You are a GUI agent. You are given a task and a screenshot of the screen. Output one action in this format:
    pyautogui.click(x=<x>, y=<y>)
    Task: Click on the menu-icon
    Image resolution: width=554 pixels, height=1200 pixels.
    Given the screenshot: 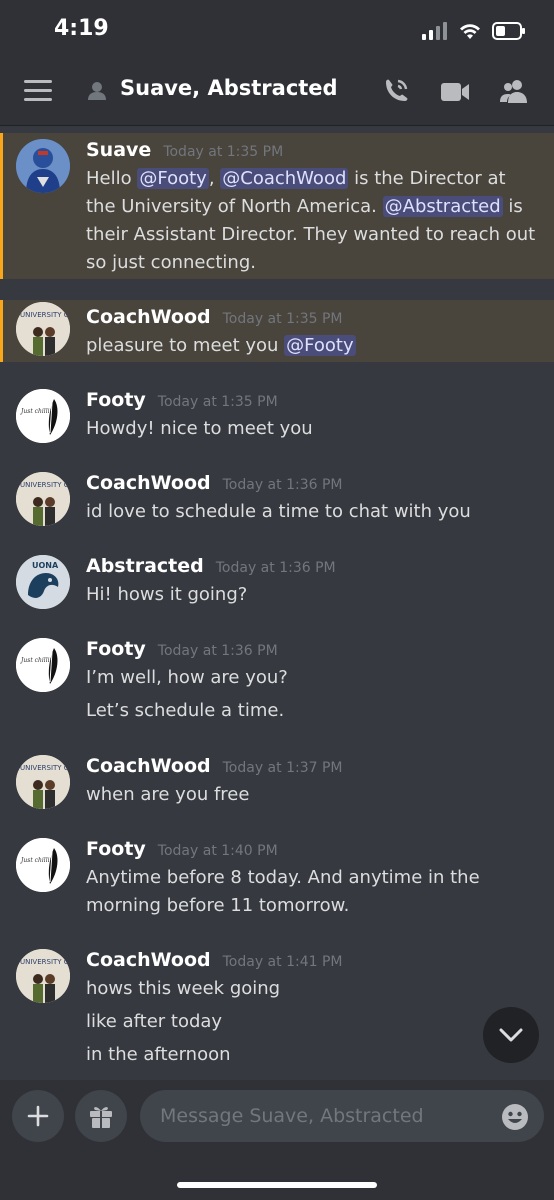 What is the action you would take?
    pyautogui.click(x=38, y=92)
    